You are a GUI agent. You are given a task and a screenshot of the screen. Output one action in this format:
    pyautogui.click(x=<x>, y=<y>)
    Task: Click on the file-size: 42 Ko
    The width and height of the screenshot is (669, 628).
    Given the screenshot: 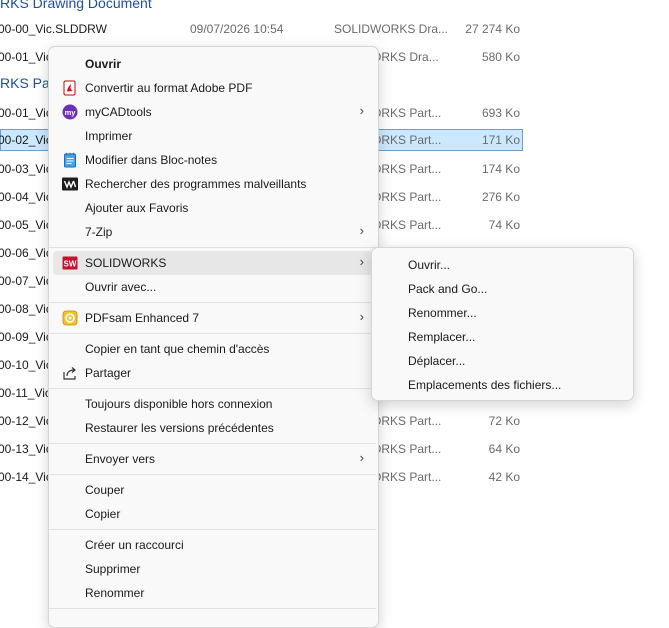 What is the action you would take?
    pyautogui.click(x=504, y=477)
    